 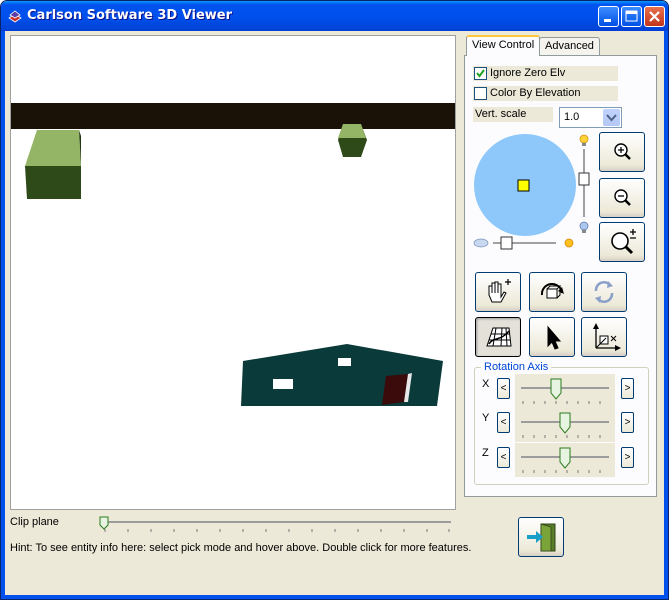 What do you see at coordinates (528, 73) in the screenshot?
I see `ignore-zero-elv-label: Ignore Zero Elv` at bounding box center [528, 73].